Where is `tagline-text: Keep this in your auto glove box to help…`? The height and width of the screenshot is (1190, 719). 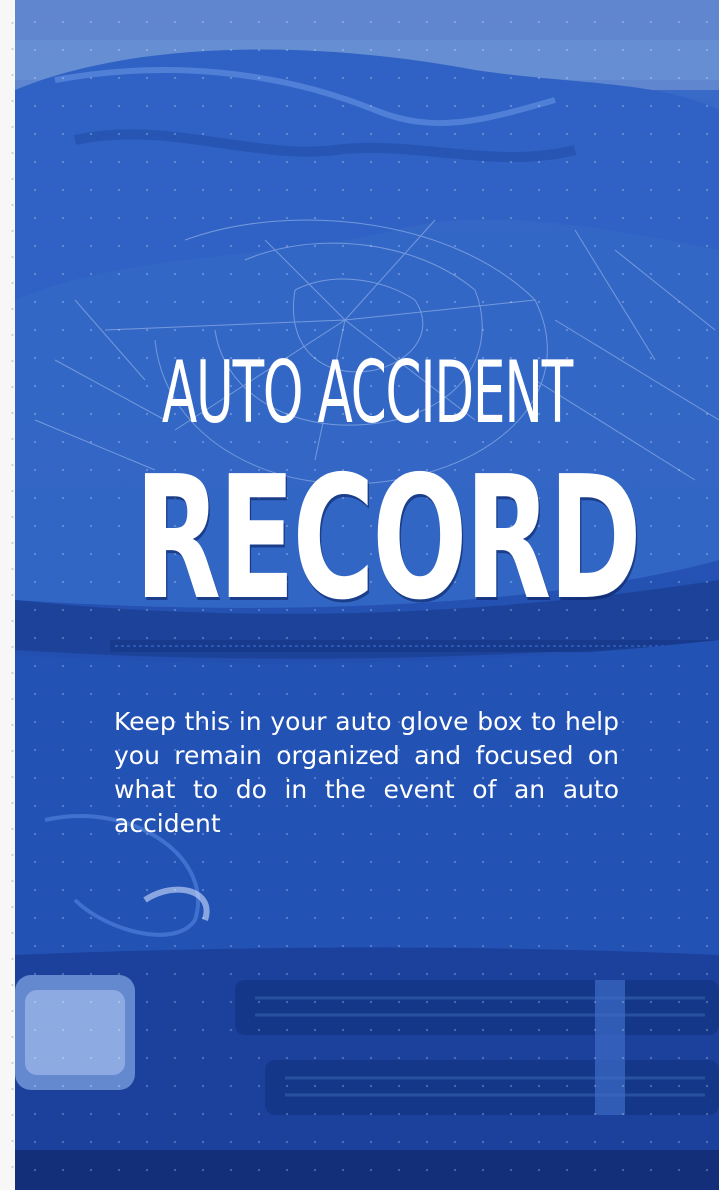 tagline-text: Keep this in your auto glove box to help… is located at coordinates (366, 772).